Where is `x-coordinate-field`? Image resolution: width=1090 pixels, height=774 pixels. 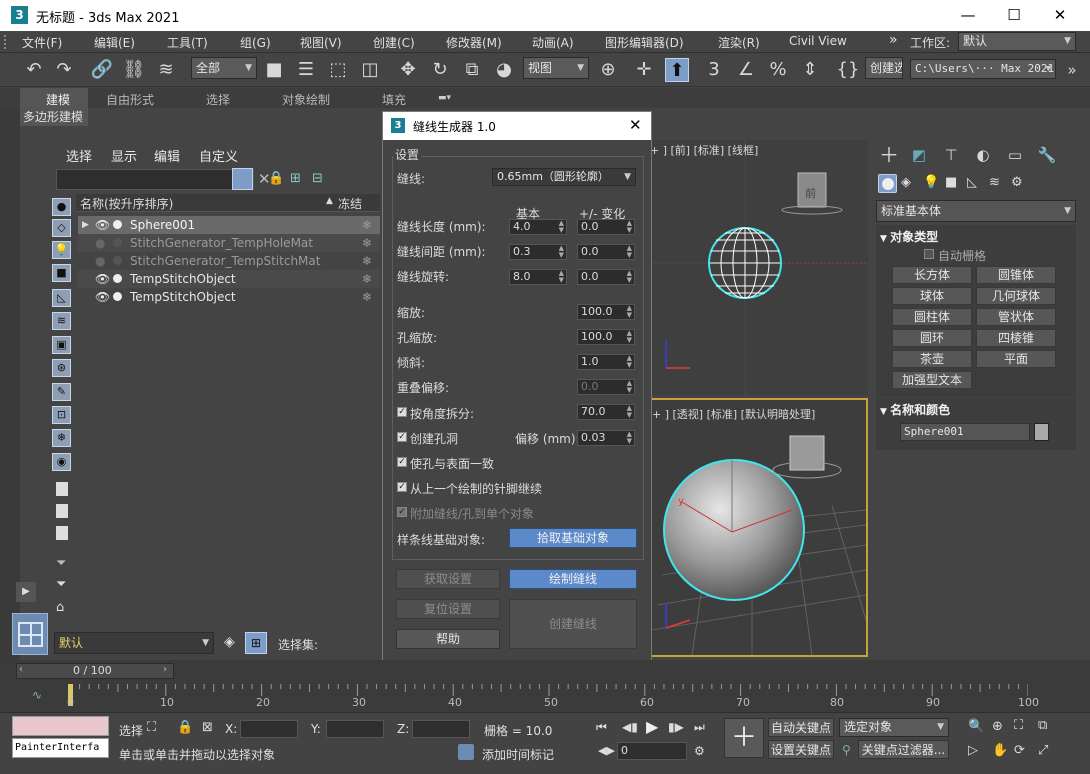 x-coordinate-field is located at coordinates (269, 729).